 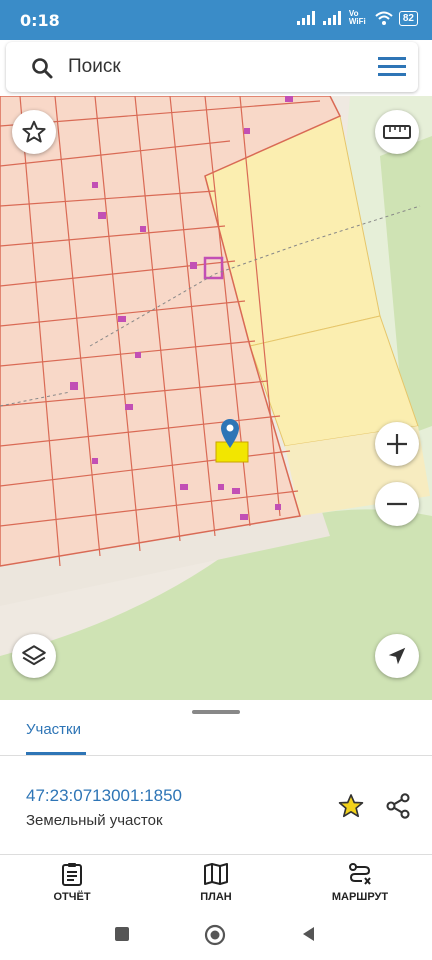 I want to click on favorites-button, so click(x=34, y=132).